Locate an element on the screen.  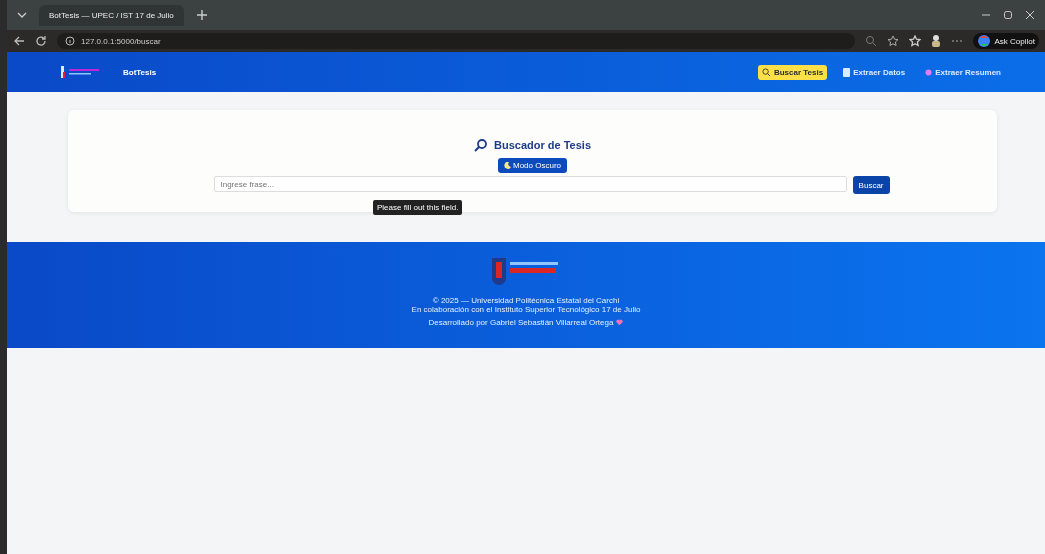
dot-icon is located at coordinates (929, 72).